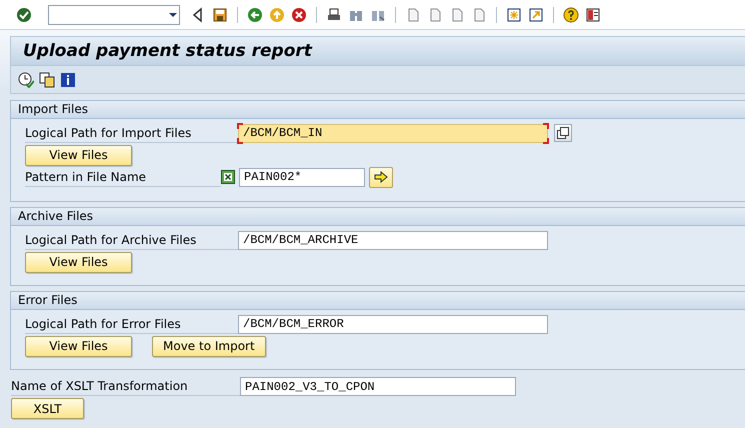  What do you see at coordinates (302, 177) in the screenshot?
I see `input-field: PAIN002*` at bounding box center [302, 177].